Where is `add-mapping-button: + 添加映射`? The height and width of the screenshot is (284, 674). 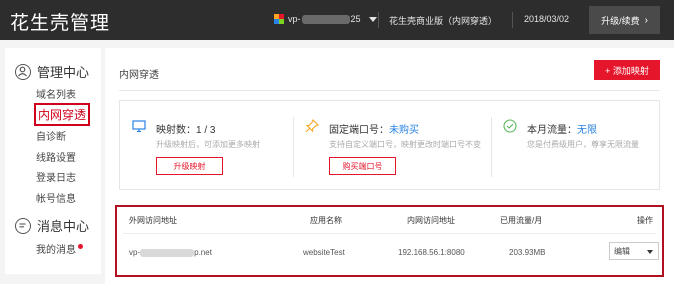 add-mapping-button: + 添加映射 is located at coordinates (627, 70).